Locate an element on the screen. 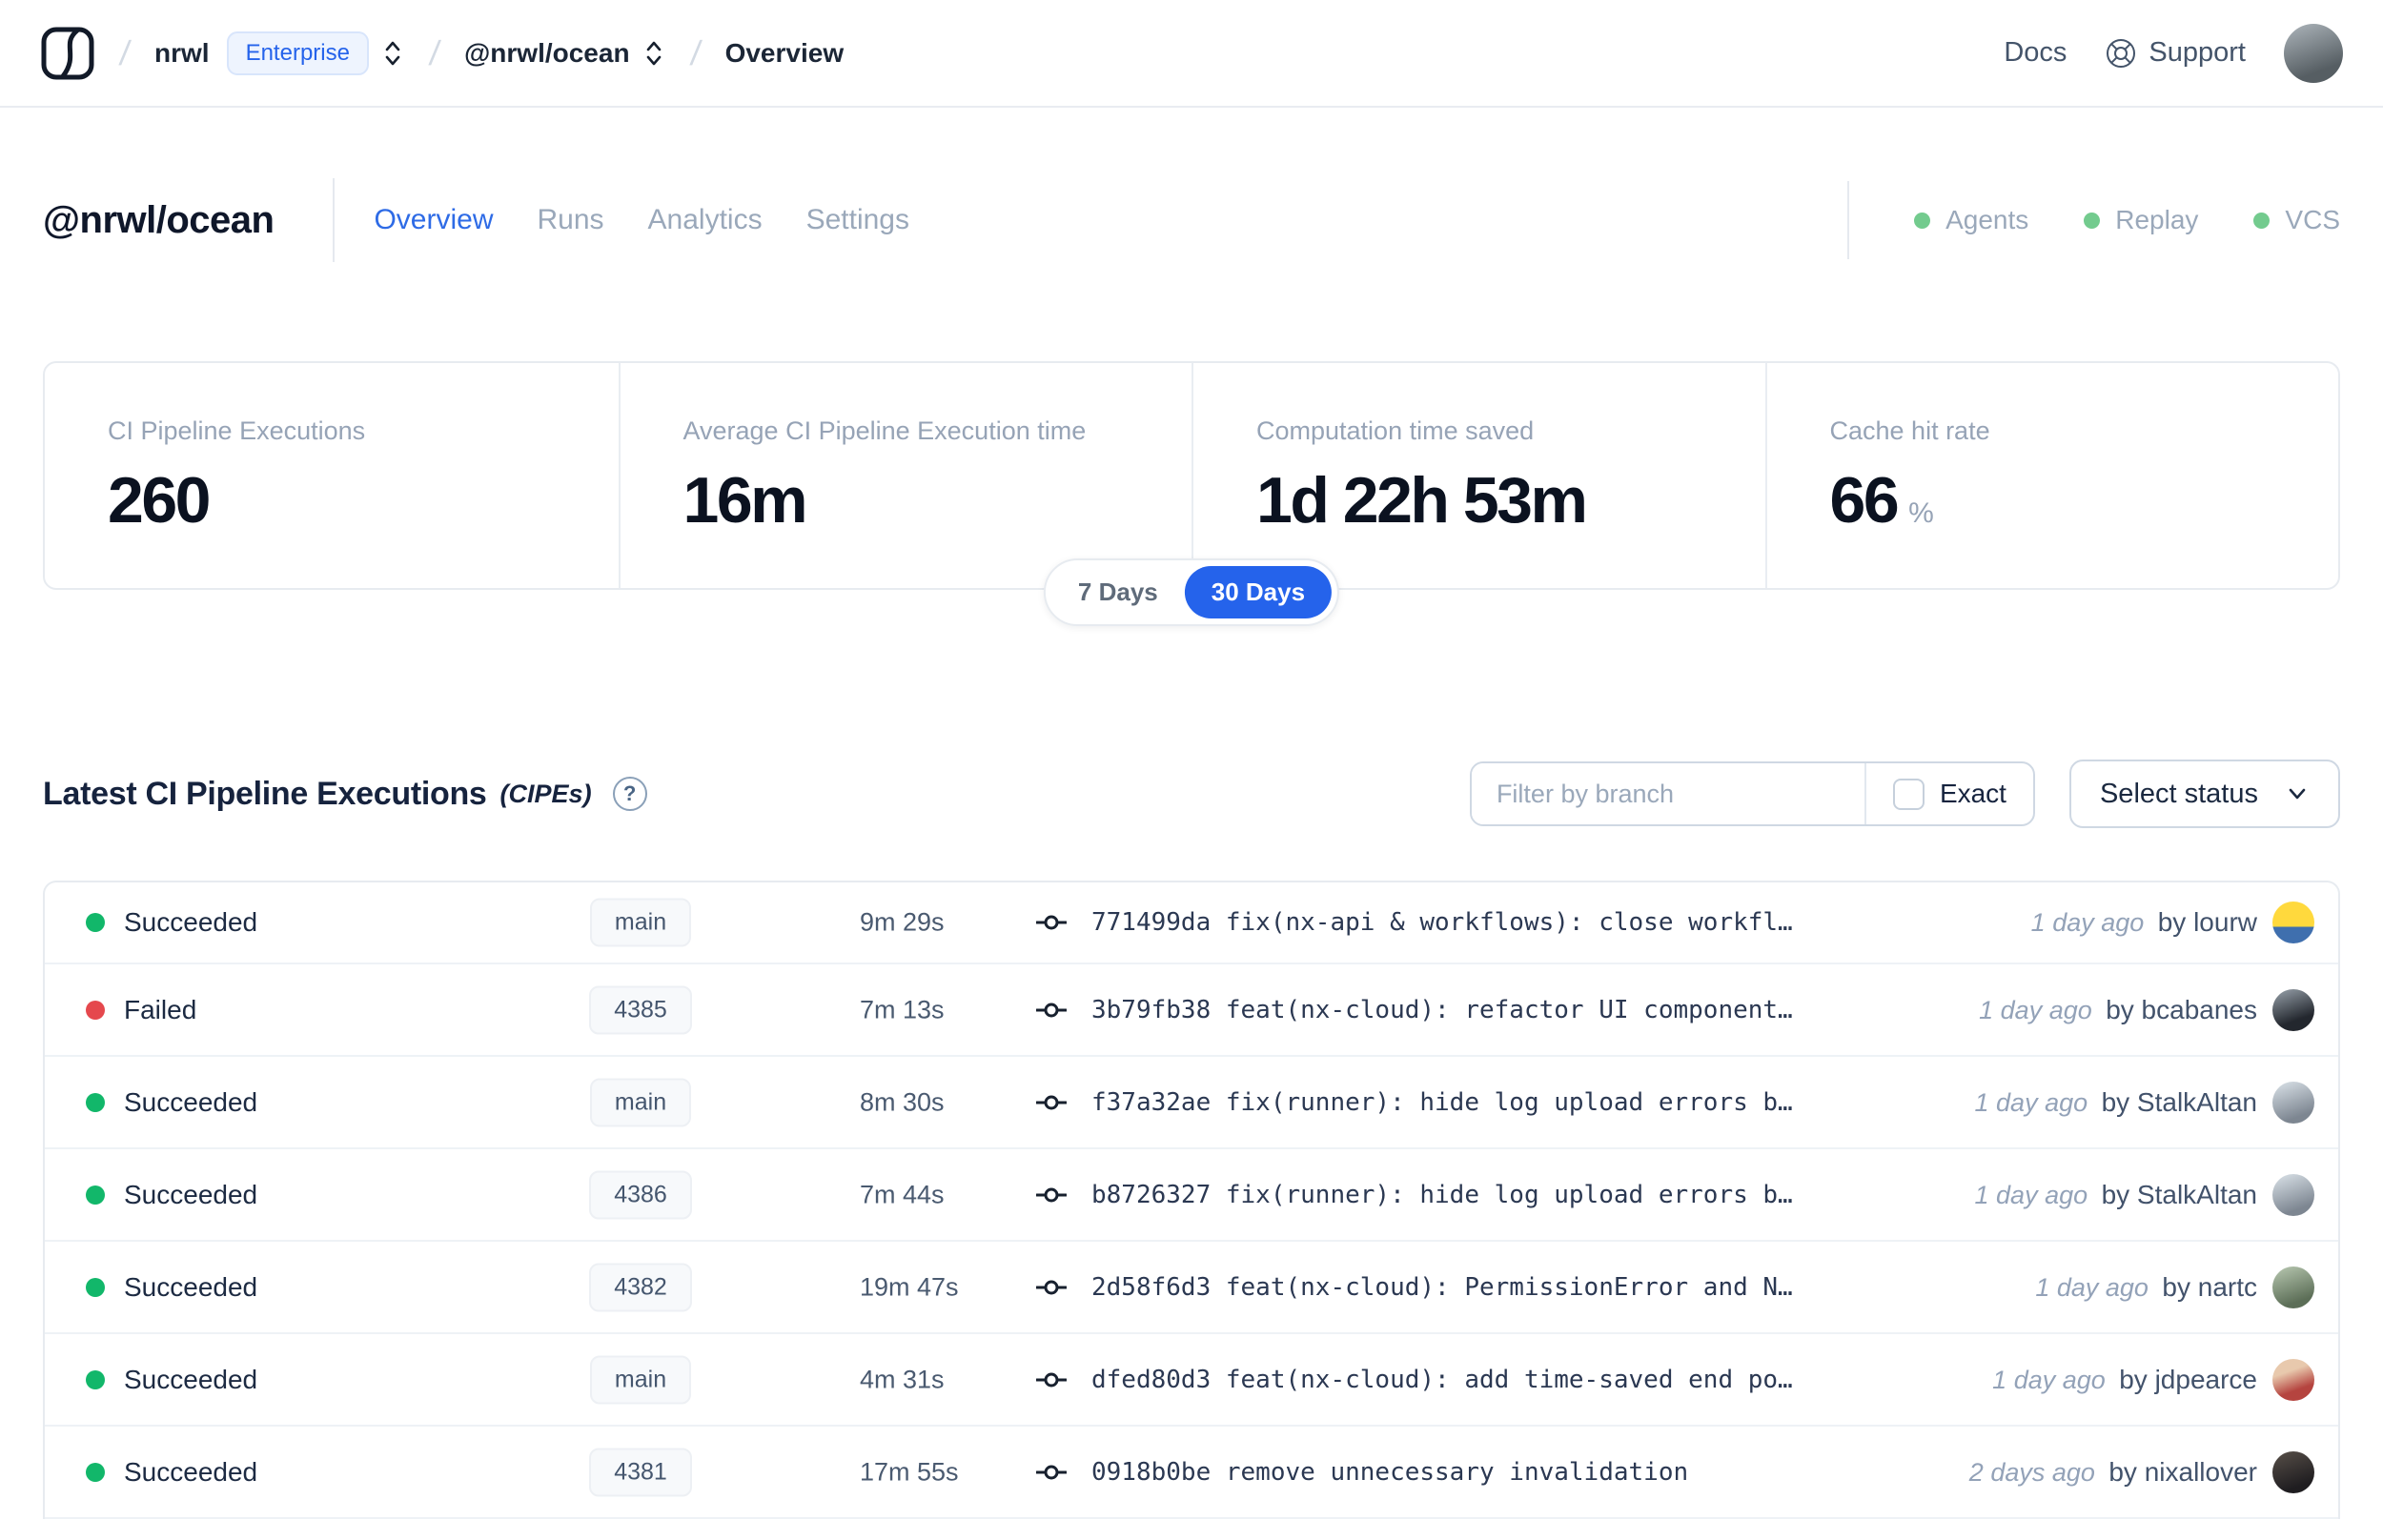  service-indicators: Agents Replay VCS is located at coordinates (2093, 220).